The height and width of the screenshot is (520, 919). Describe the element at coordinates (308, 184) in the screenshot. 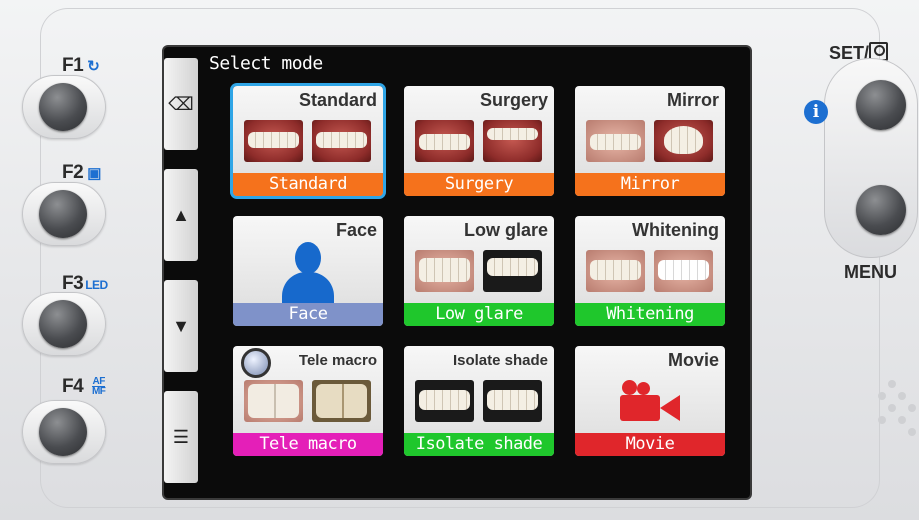

I see `tile-label: Standard` at that location.